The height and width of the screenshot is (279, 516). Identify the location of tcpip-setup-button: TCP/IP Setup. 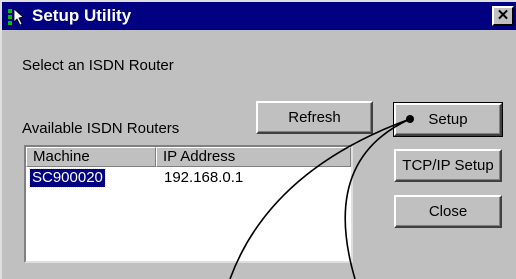
(448, 165).